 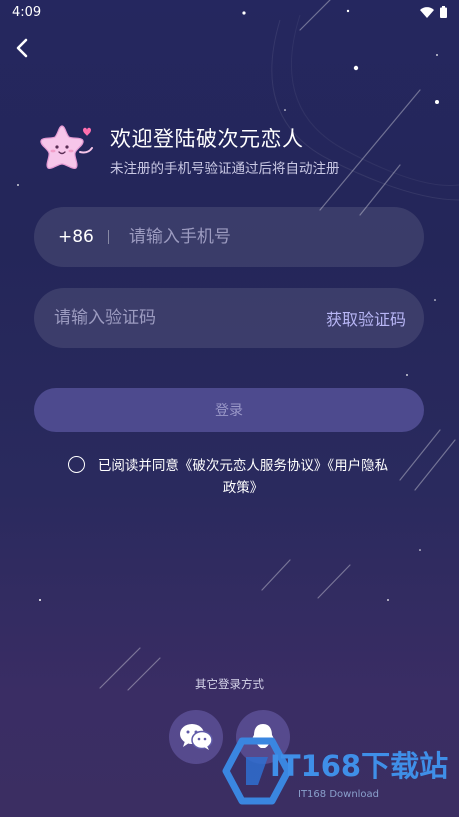 I want to click on agreement-checkbox, so click(x=76, y=464).